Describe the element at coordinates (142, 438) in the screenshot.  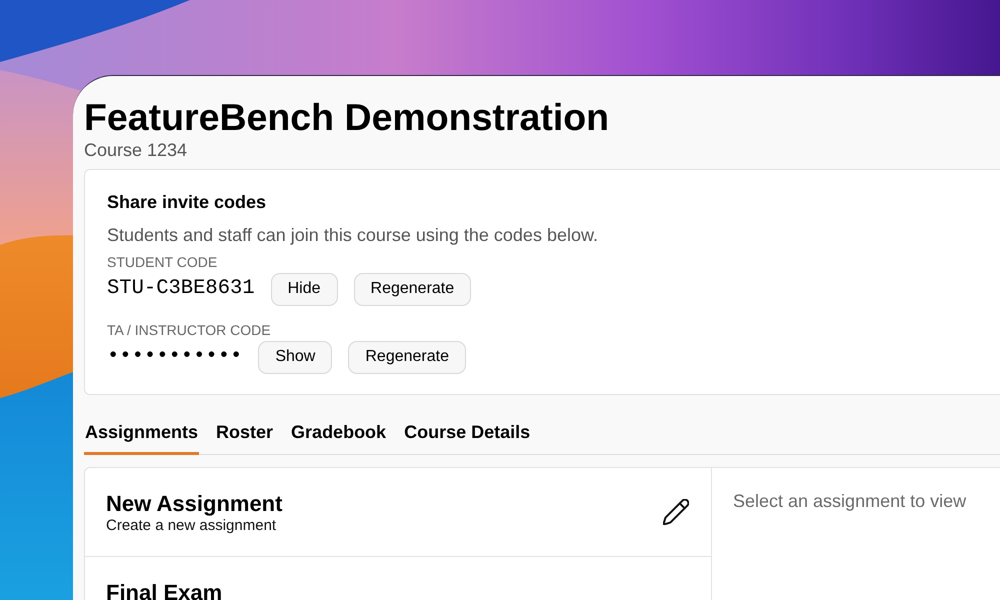
I see `tab: Assignments` at that location.